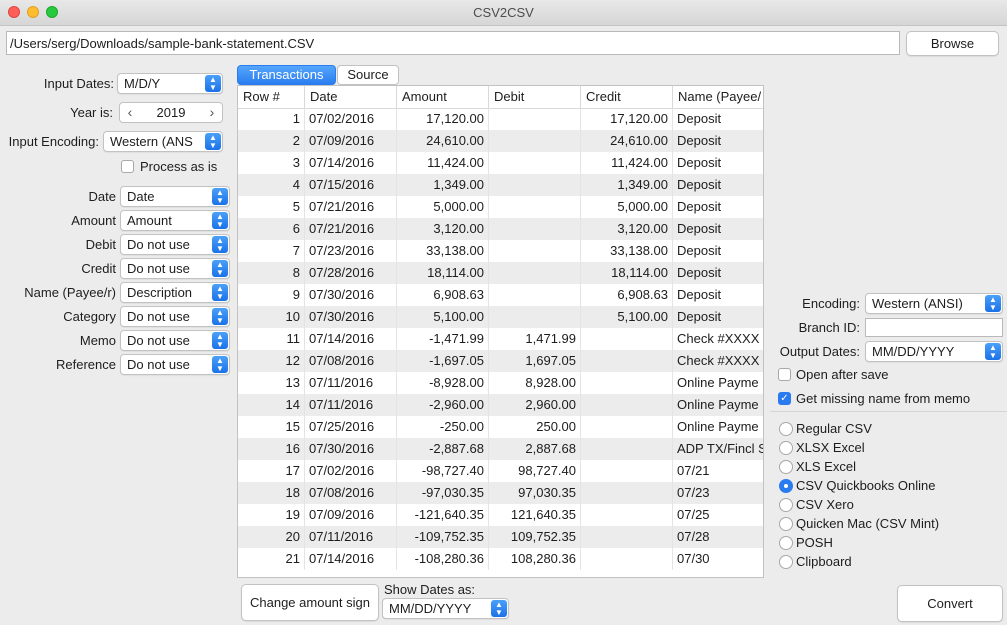 Image resolution: width=1007 pixels, height=625 pixels. What do you see at coordinates (500, 537) in the screenshot?
I see `table-row: 20 07/11/2016 -109,752.35 109,752.35 07/28` at bounding box center [500, 537].